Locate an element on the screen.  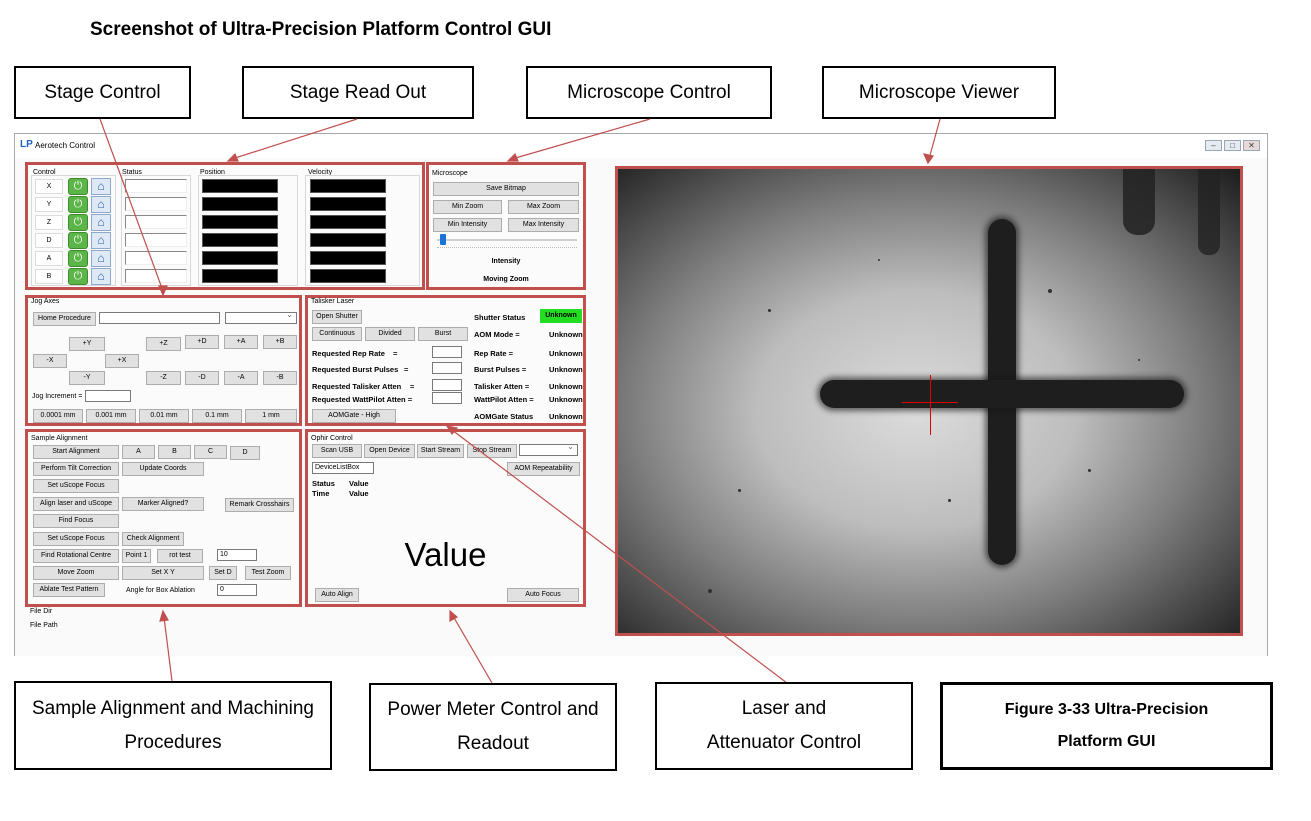
burst-button: Burst is located at coordinates (443, 334).